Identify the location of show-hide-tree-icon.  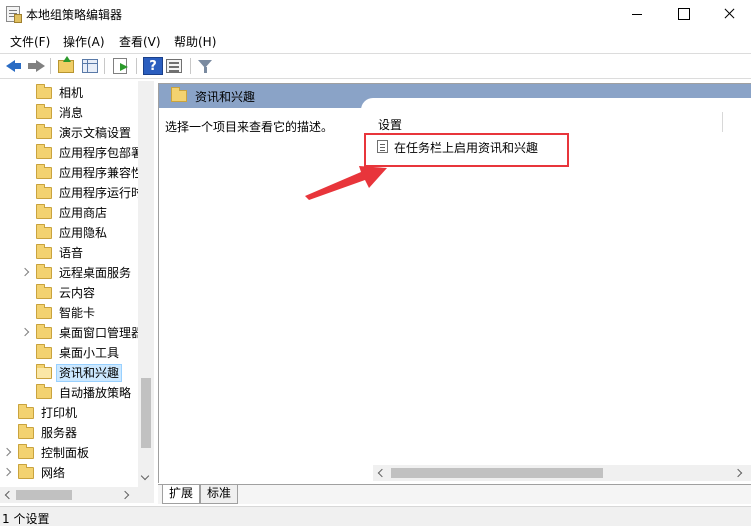
(90, 66).